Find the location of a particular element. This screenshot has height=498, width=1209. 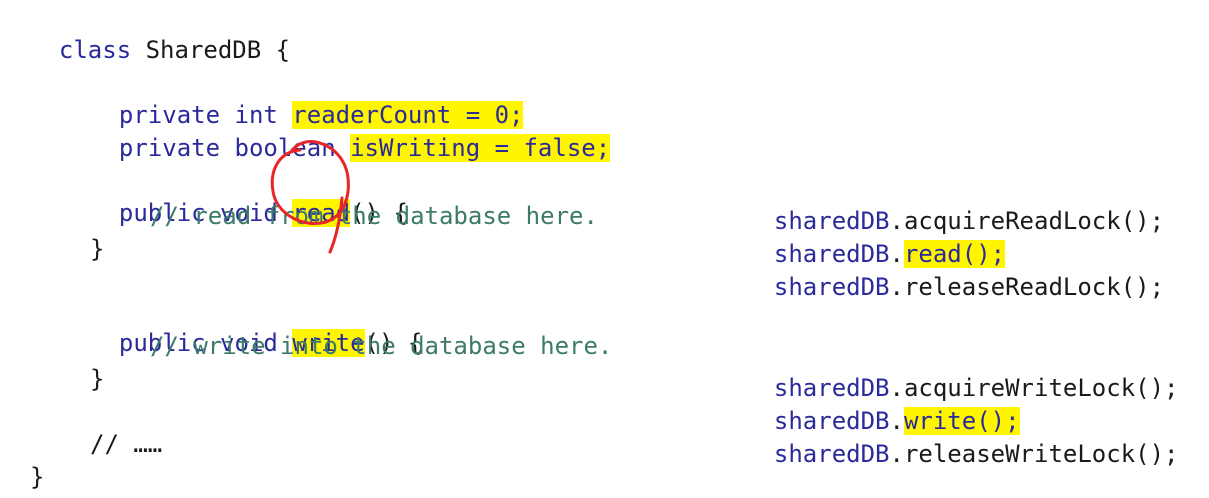

release-read-lock-call: releaseReadLock(); is located at coordinates (1034, 287).